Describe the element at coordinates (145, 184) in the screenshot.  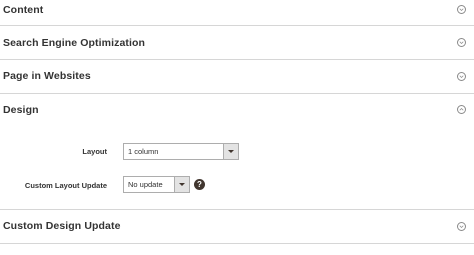
I see `custom-layout-update-select-value: No update` at that location.